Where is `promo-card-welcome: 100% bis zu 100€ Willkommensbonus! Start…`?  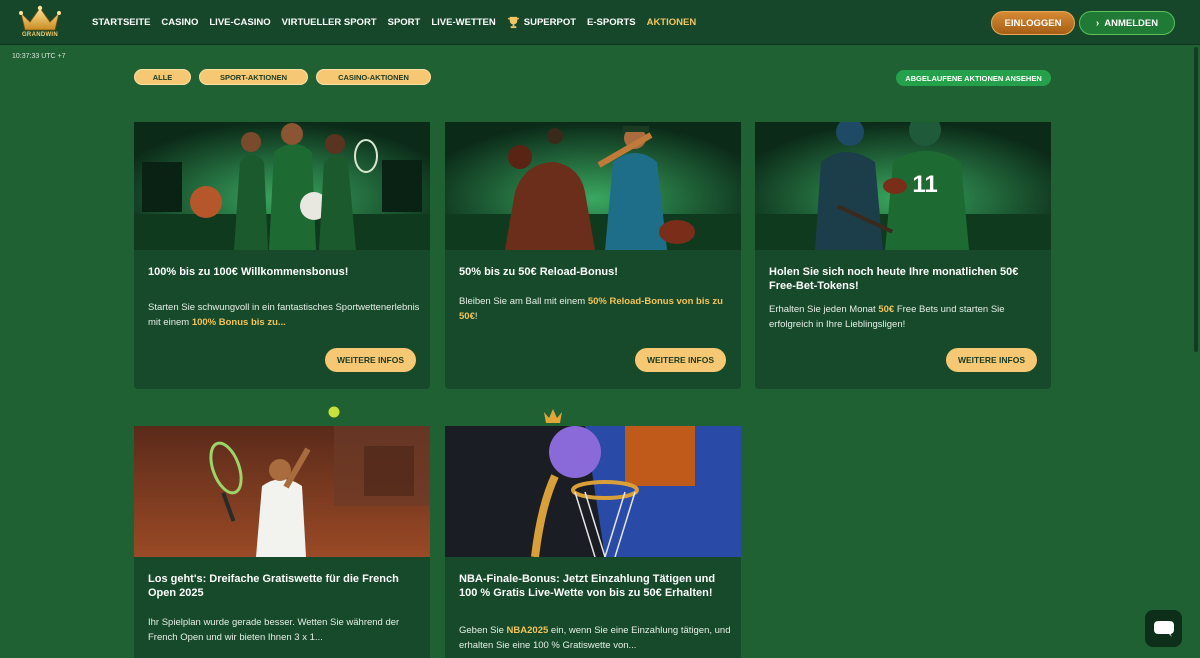
promo-card-welcome: 100% bis zu 100€ Willkommensbonus! Start… is located at coordinates (282, 255).